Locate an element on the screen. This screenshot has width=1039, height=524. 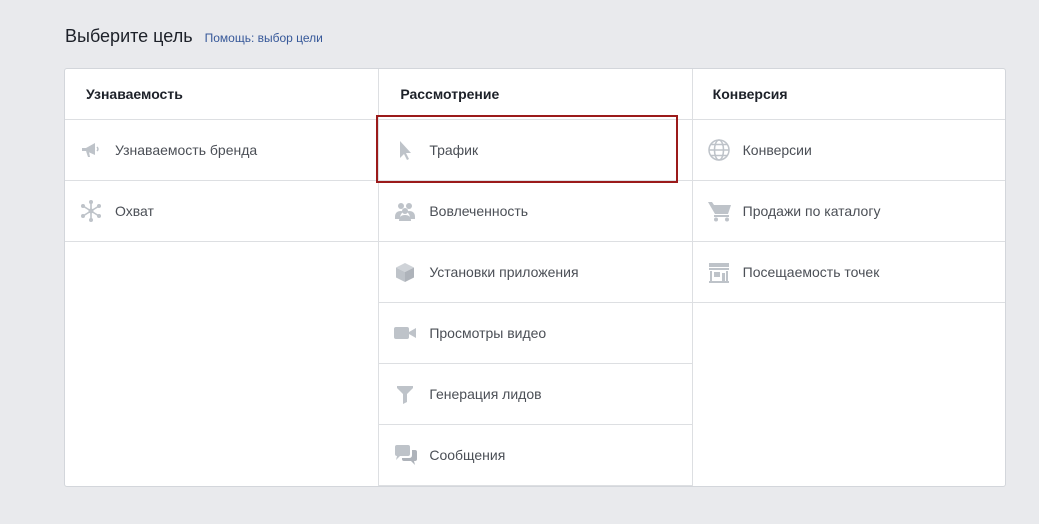
megaphone-icon is located at coordinates (91, 150).